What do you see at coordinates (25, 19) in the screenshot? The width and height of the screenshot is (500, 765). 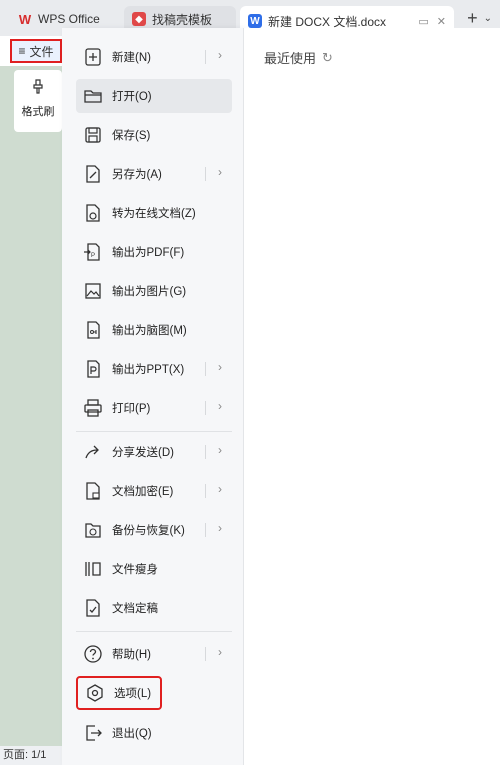 I see `wps-logo-icon: W` at bounding box center [25, 19].